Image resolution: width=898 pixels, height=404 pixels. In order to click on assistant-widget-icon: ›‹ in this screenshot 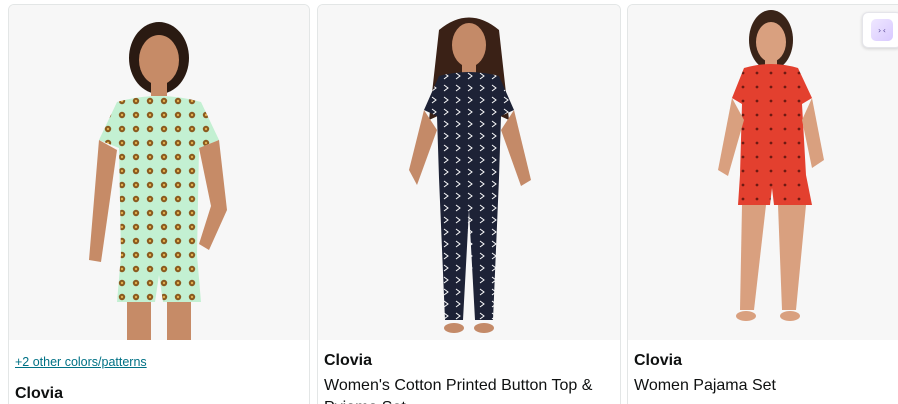, I will do `click(882, 30)`.